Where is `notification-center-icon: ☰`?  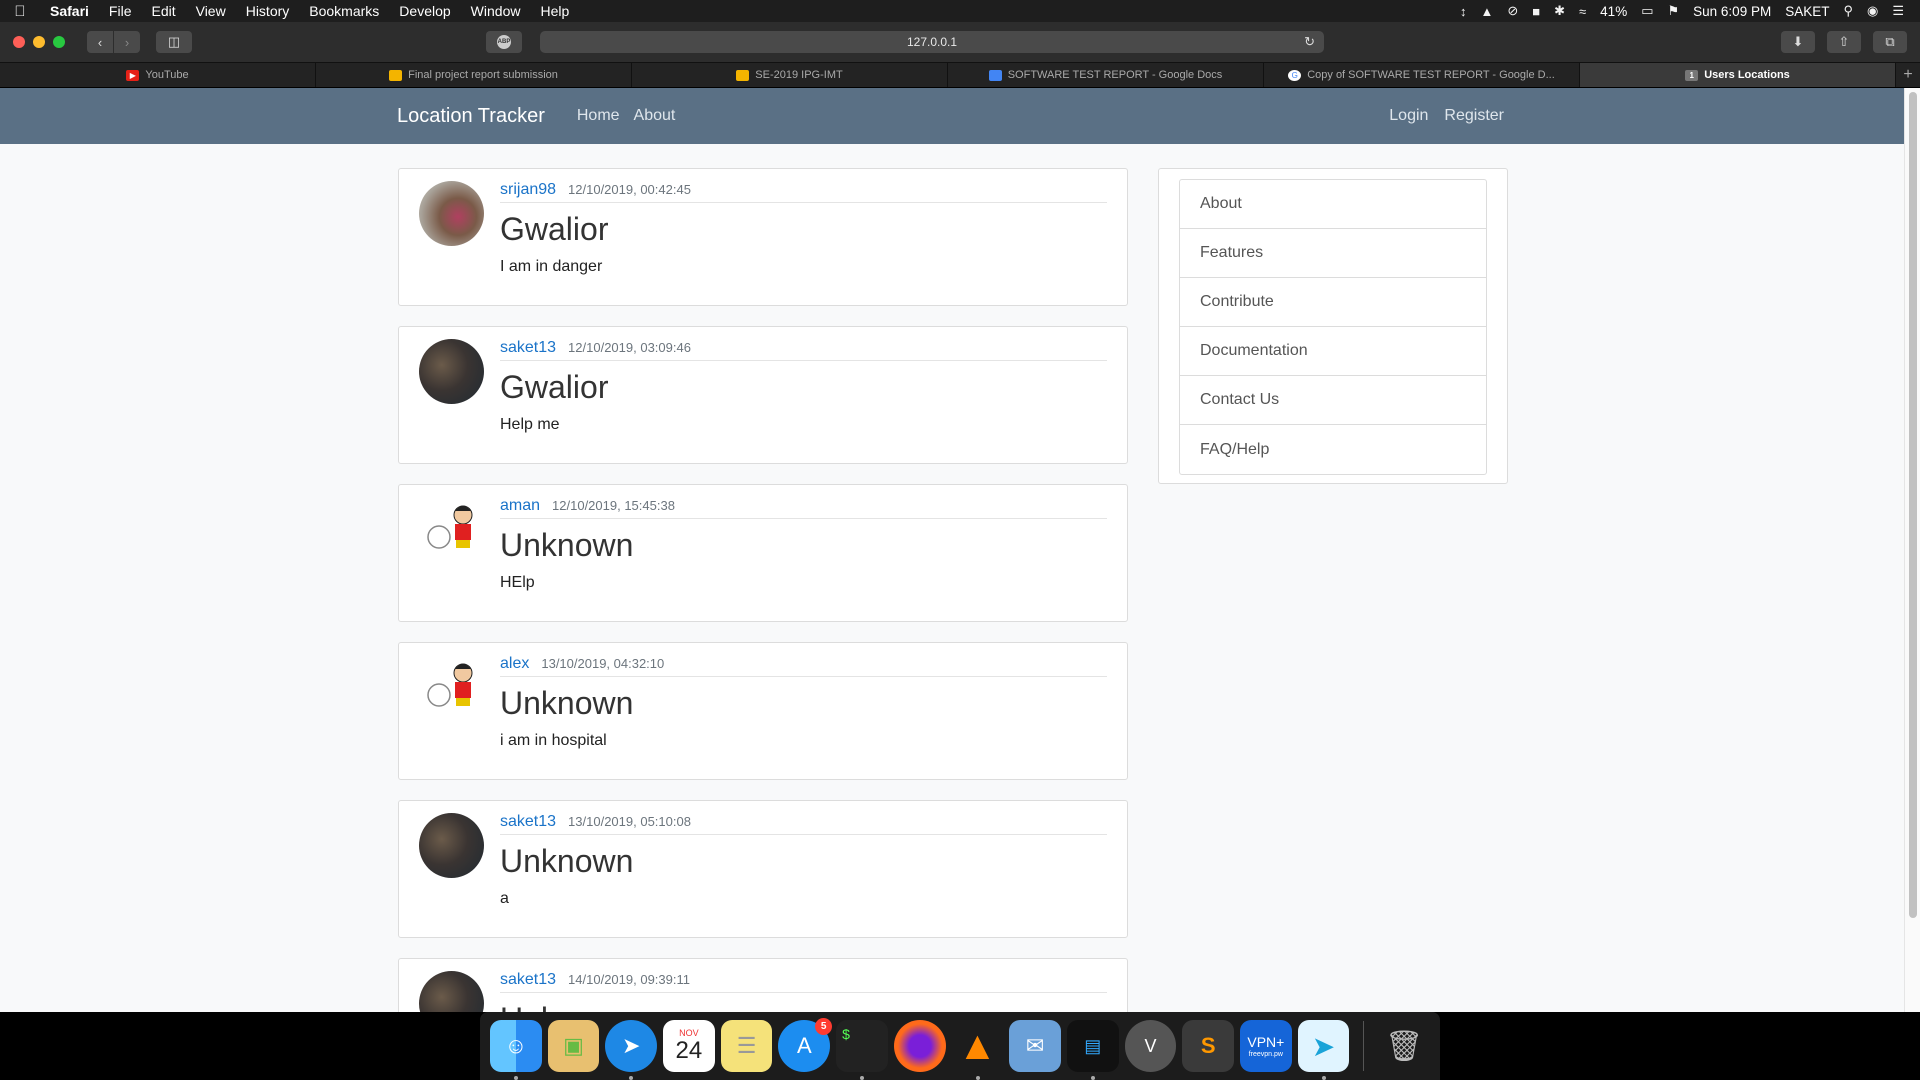
notification-center-icon: ☰ is located at coordinates (1898, 11).